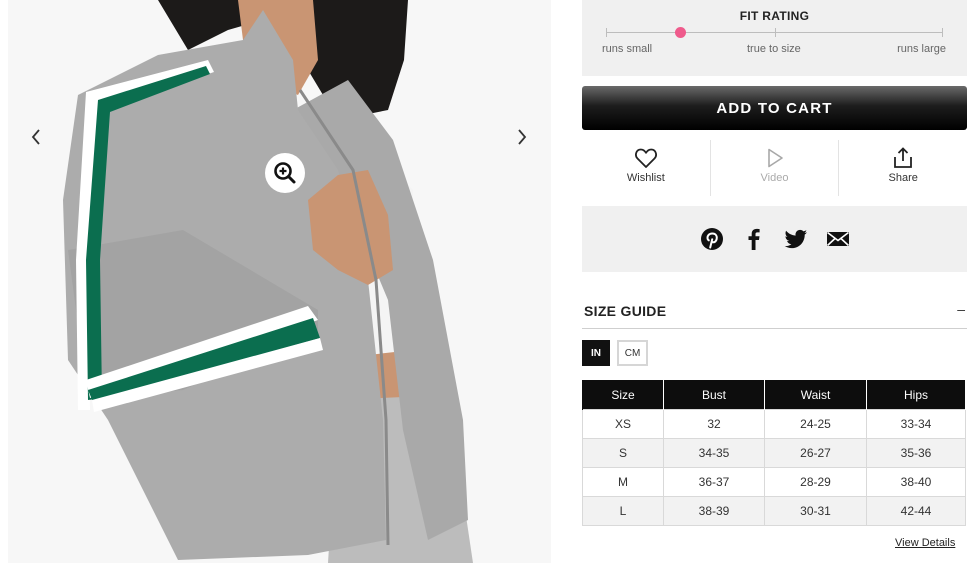 The height and width of the screenshot is (563, 979). What do you see at coordinates (774, 49) in the screenshot?
I see `fit-label-true: true to size` at bounding box center [774, 49].